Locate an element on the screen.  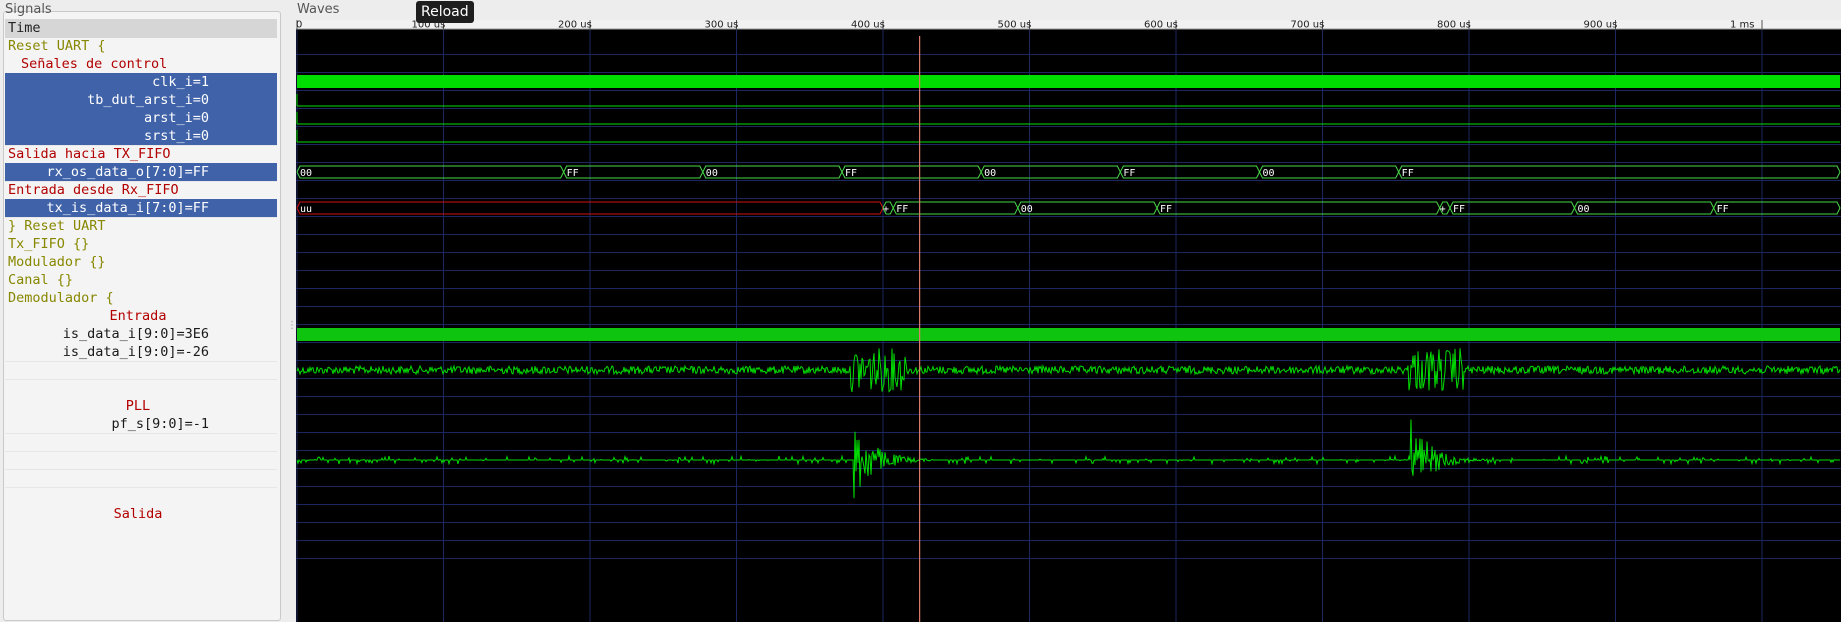
time-tick-label: 900 us is located at coordinates (1601, 25).